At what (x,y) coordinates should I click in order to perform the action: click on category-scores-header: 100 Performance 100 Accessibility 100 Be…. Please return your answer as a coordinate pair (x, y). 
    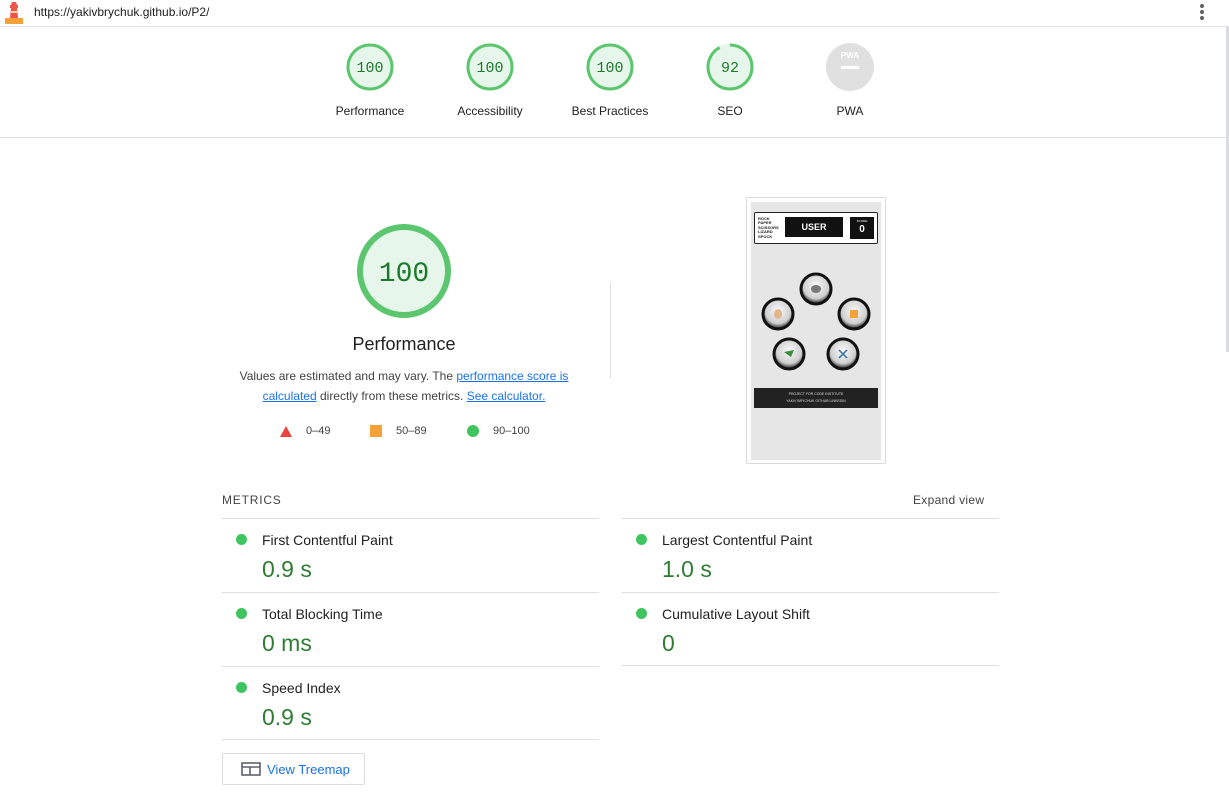
    Looking at the image, I should click on (614, 82).